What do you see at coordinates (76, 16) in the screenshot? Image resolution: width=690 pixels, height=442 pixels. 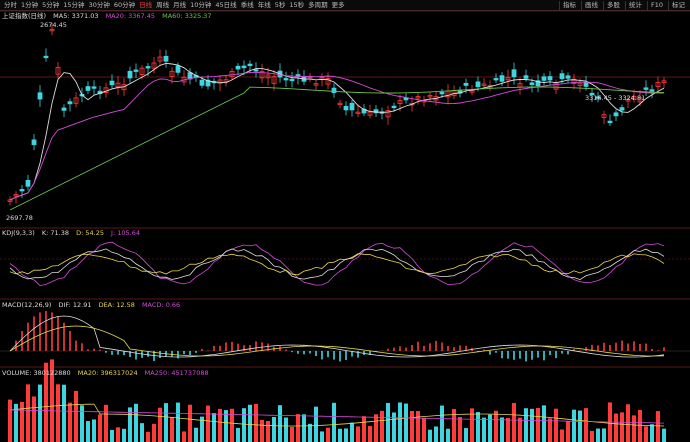 I see `ma5-label: MA5: 3371.03` at bounding box center [76, 16].